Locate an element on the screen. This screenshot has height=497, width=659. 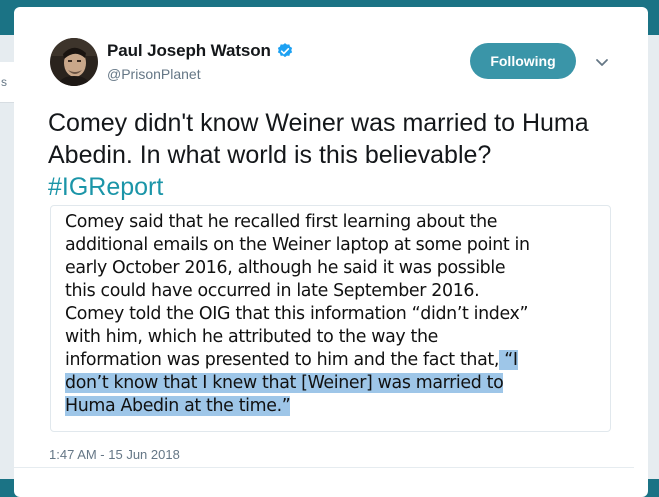
avatar-image is located at coordinates (74, 62).